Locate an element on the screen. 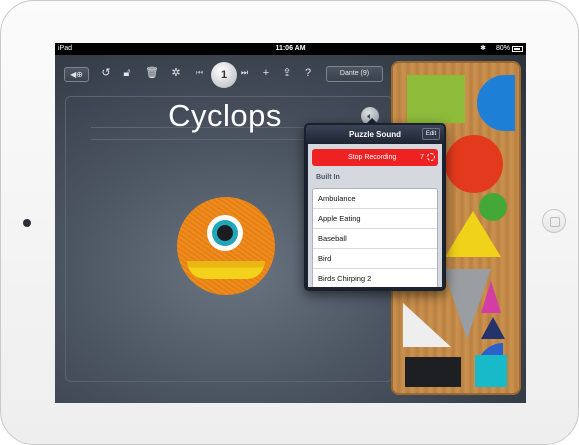  lock-icon: 🔓︎ is located at coordinates (127, 73).